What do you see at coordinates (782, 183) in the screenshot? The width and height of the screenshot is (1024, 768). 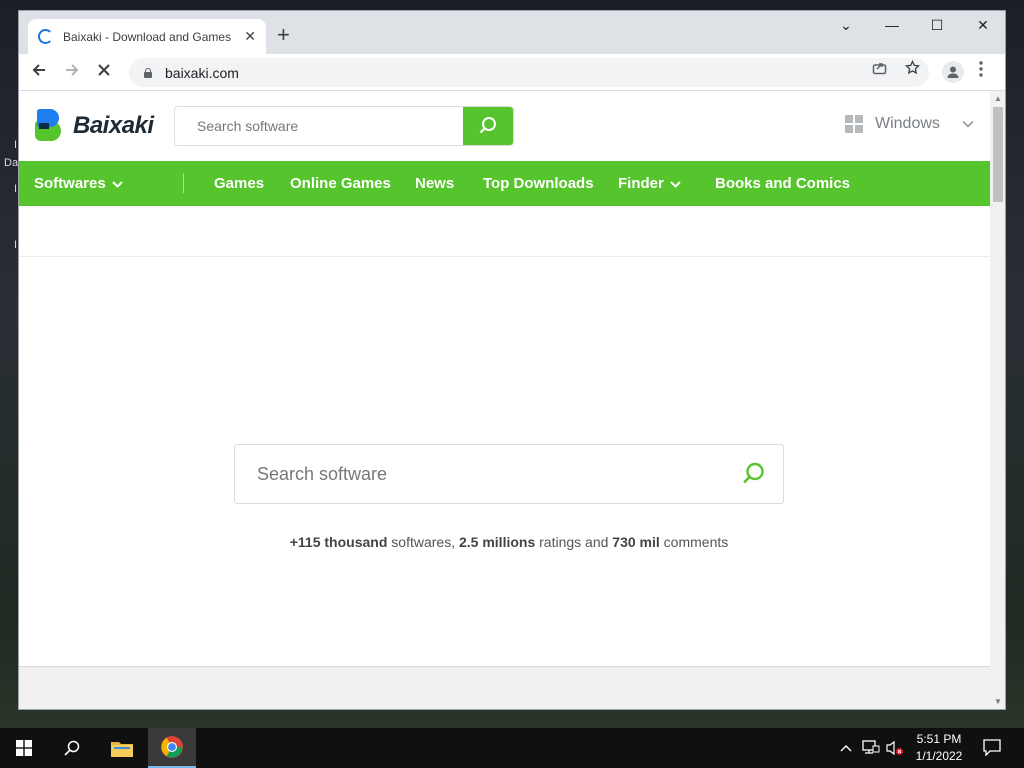 I see `nav-books-and-comics: Books and Comics` at bounding box center [782, 183].